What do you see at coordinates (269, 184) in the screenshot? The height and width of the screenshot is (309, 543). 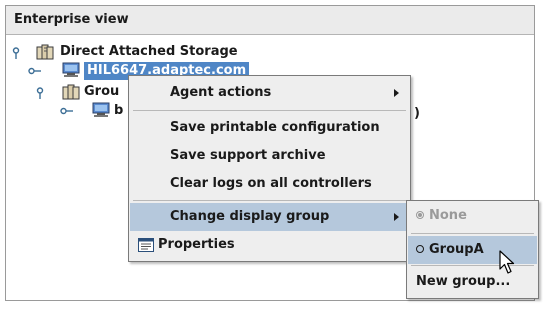 I see `menu-item-clear-logs: Clear logs on all controllers` at bounding box center [269, 184].